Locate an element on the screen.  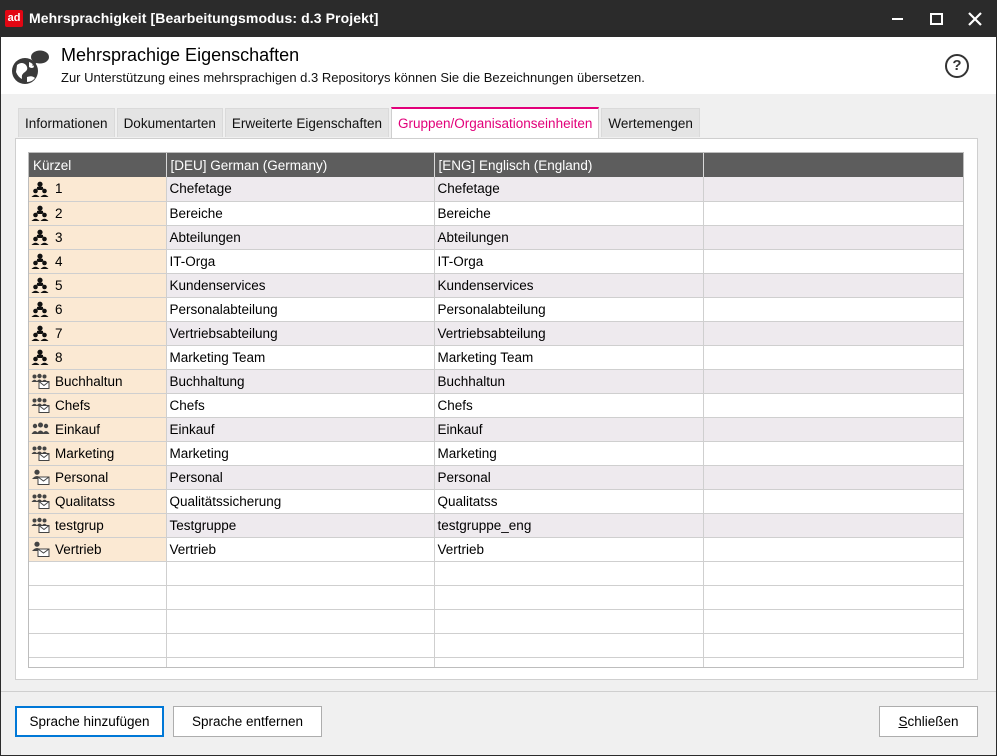
tab-dokumentarten: Dokumentarten is located at coordinates (169, 122).